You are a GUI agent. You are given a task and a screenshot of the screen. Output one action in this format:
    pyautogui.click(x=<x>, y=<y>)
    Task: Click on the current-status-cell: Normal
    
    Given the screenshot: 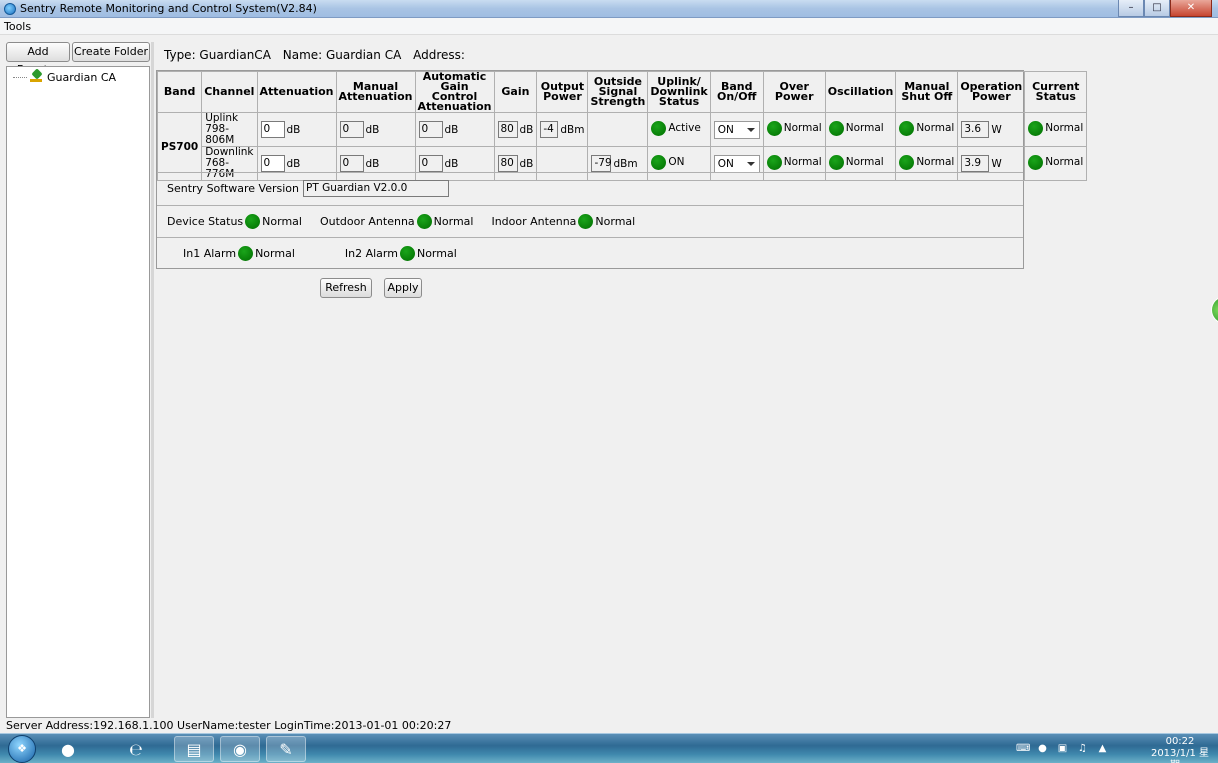 What is the action you would take?
    pyautogui.click(x=1056, y=163)
    